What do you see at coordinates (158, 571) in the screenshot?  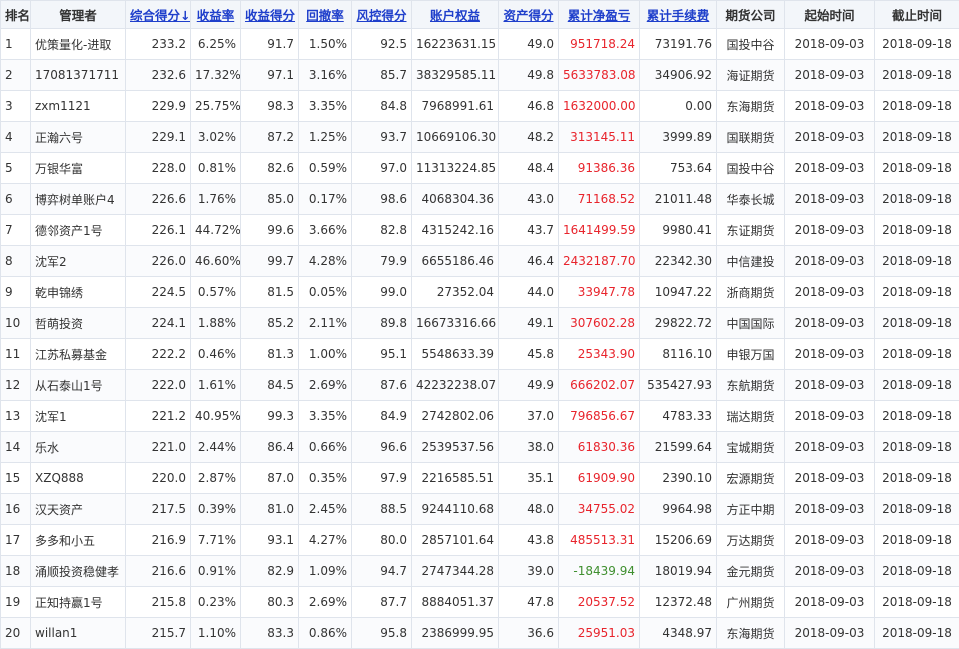 I see `total-score-cell: 216.6` at bounding box center [158, 571].